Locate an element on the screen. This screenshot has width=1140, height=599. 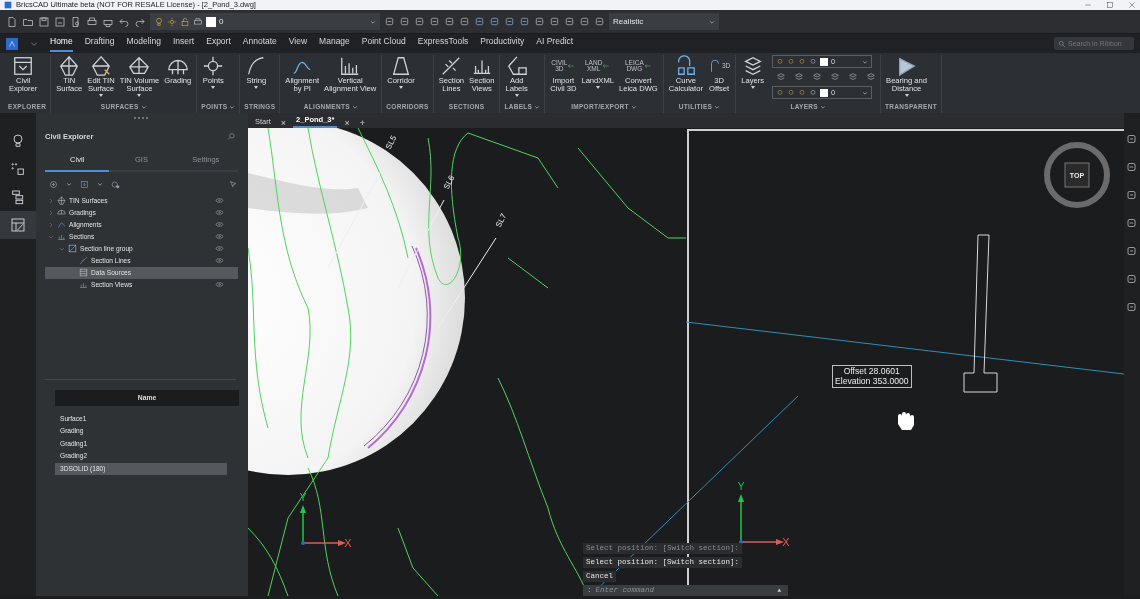
new-file-icon is located at coordinates (12, 21).